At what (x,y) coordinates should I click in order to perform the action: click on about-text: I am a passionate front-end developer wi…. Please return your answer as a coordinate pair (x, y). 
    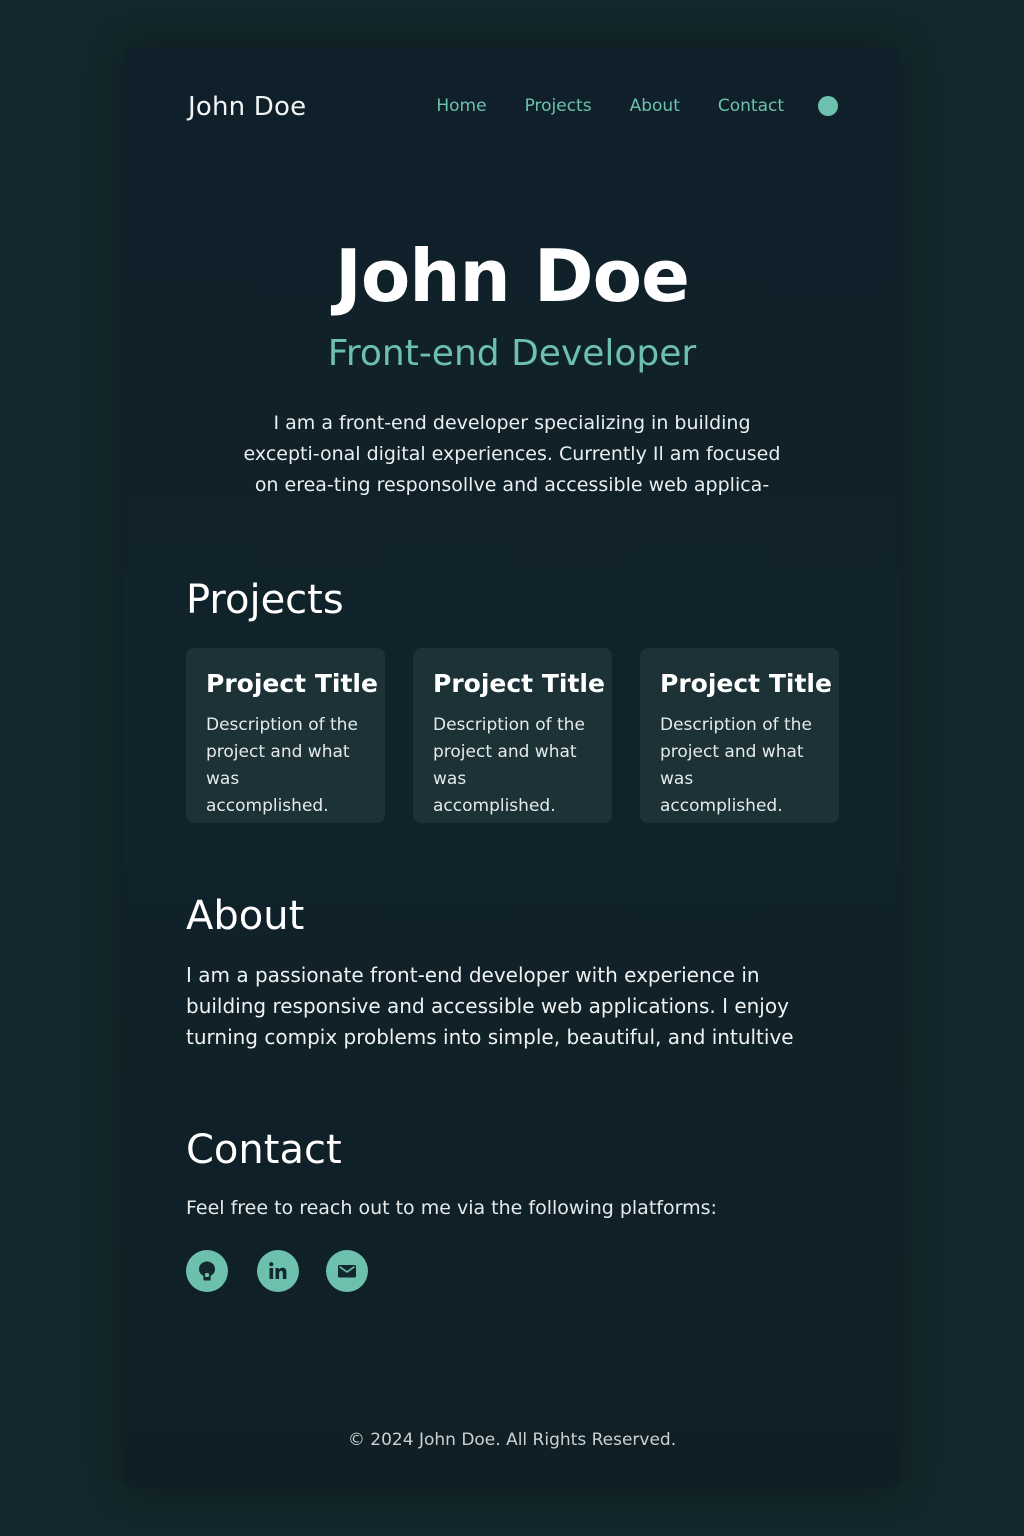
    Looking at the image, I should click on (490, 1006).